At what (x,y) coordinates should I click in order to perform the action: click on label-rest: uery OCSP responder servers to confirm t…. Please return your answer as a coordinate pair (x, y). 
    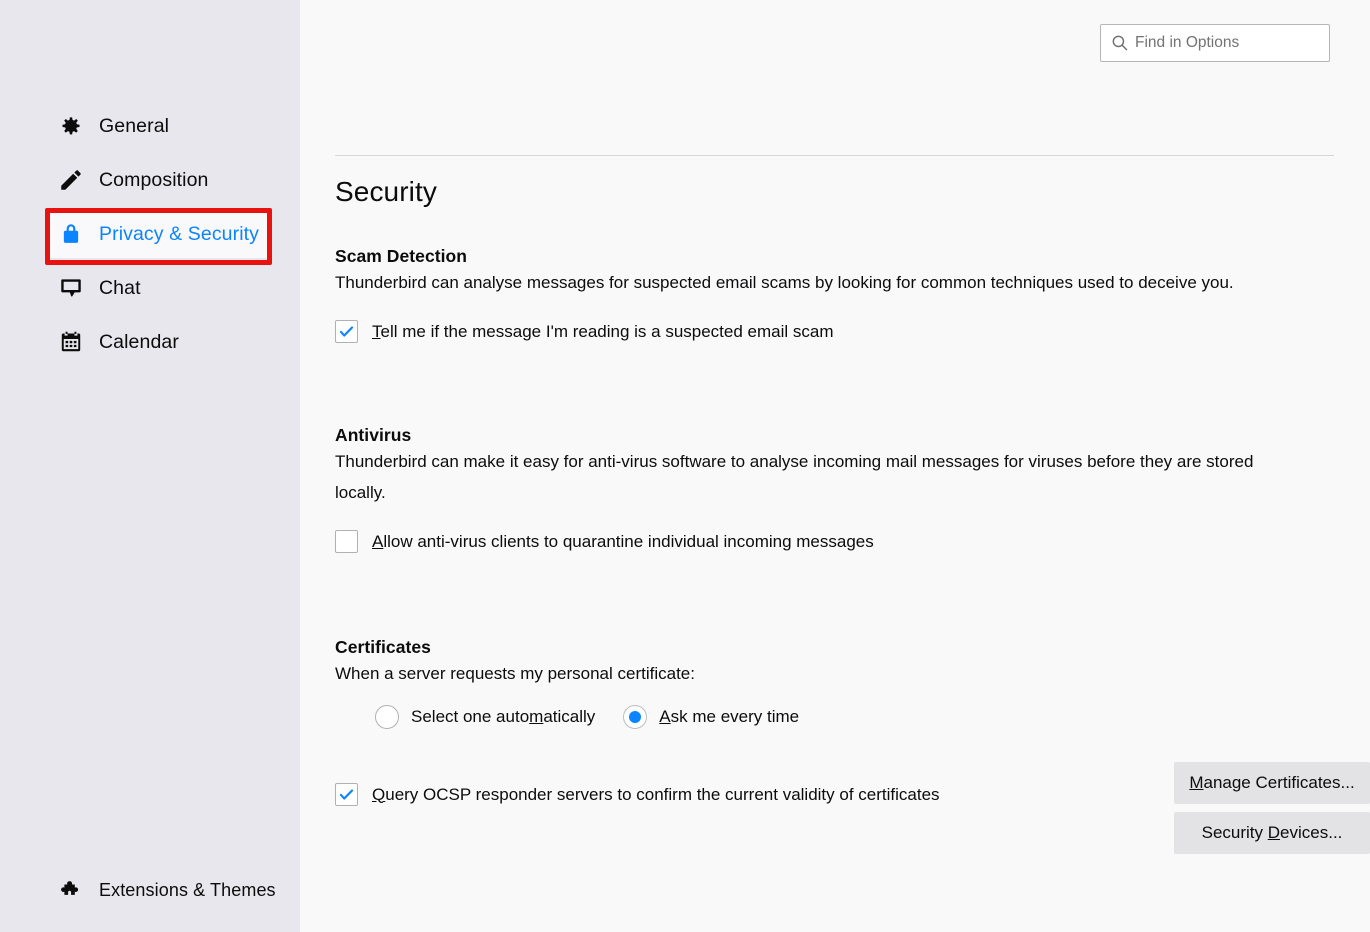
    Looking at the image, I should click on (662, 794).